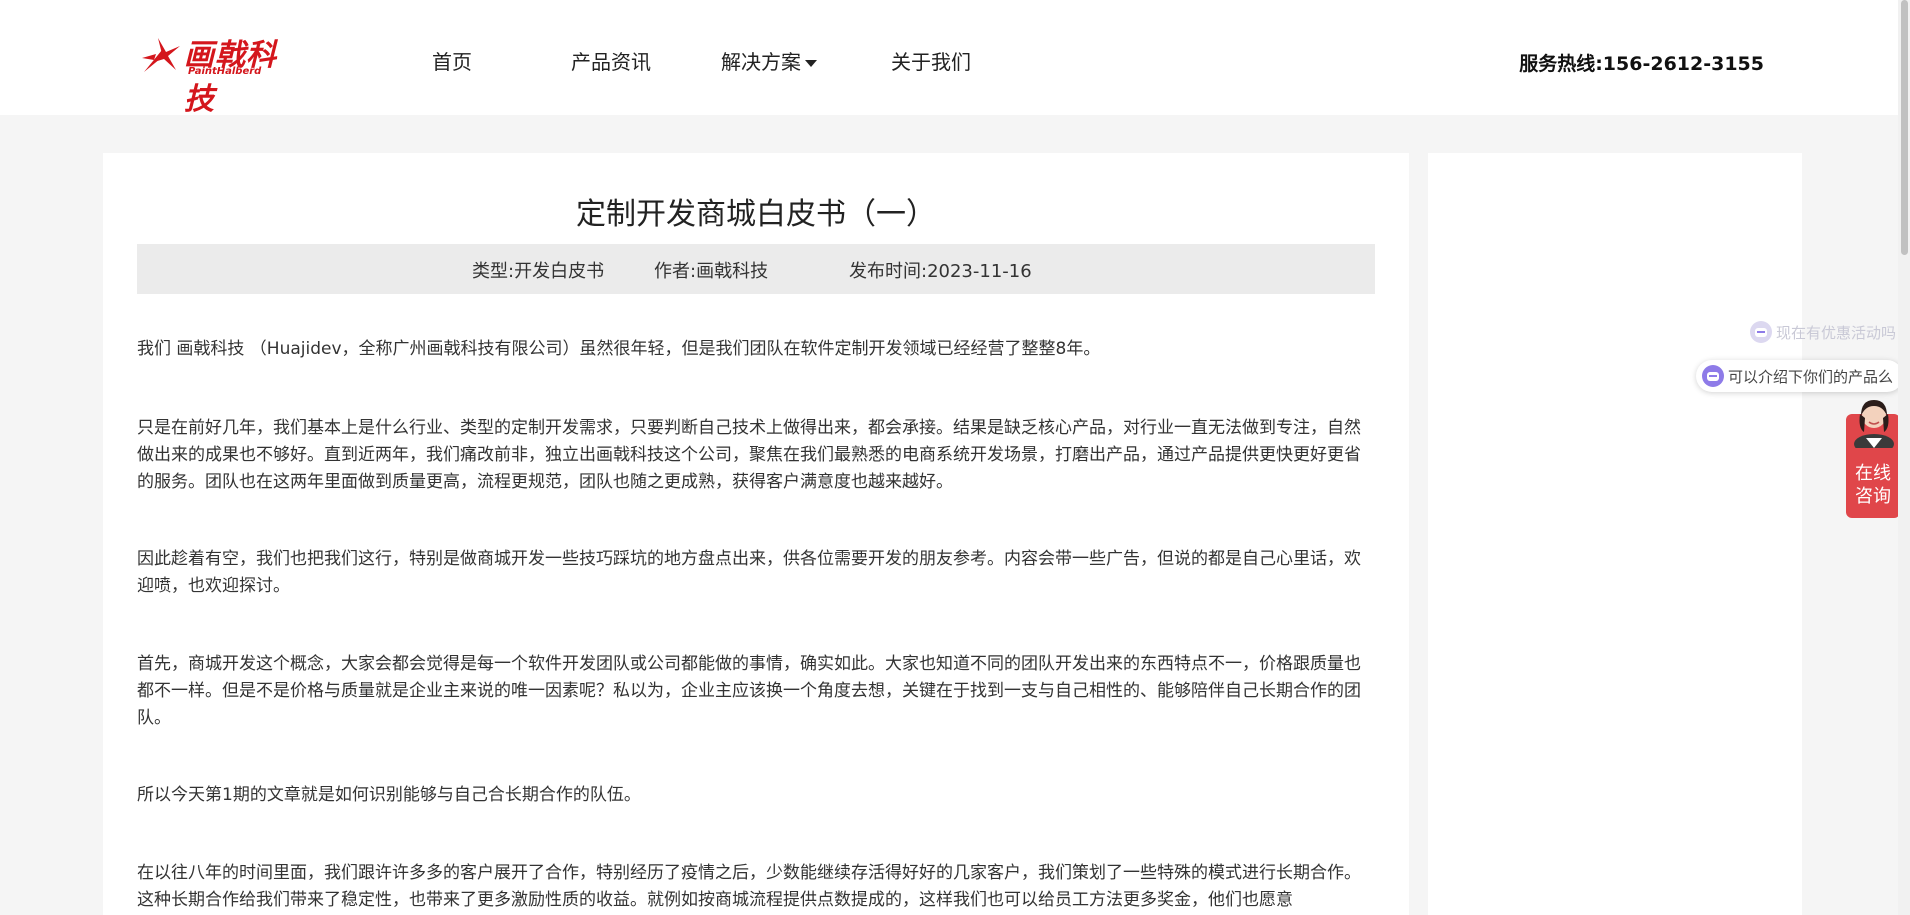 The width and height of the screenshot is (1910, 915). What do you see at coordinates (538, 271) in the screenshot?
I see `article-type: 类型:开发白皮书` at bounding box center [538, 271].